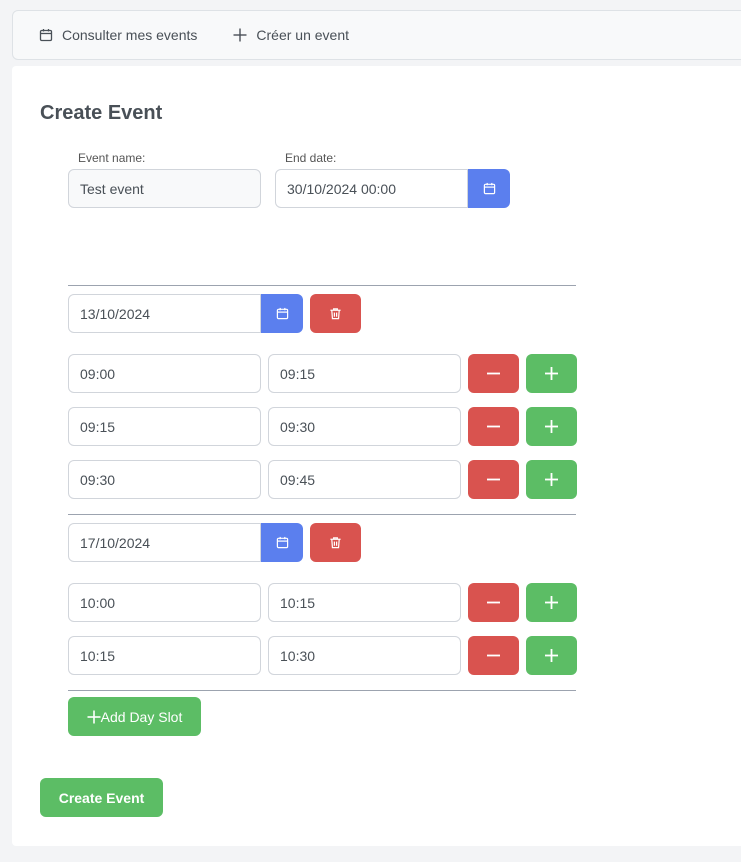 Image resolution: width=741 pixels, height=862 pixels. I want to click on add-day-slot-label: Add Day Slot, so click(141, 716).